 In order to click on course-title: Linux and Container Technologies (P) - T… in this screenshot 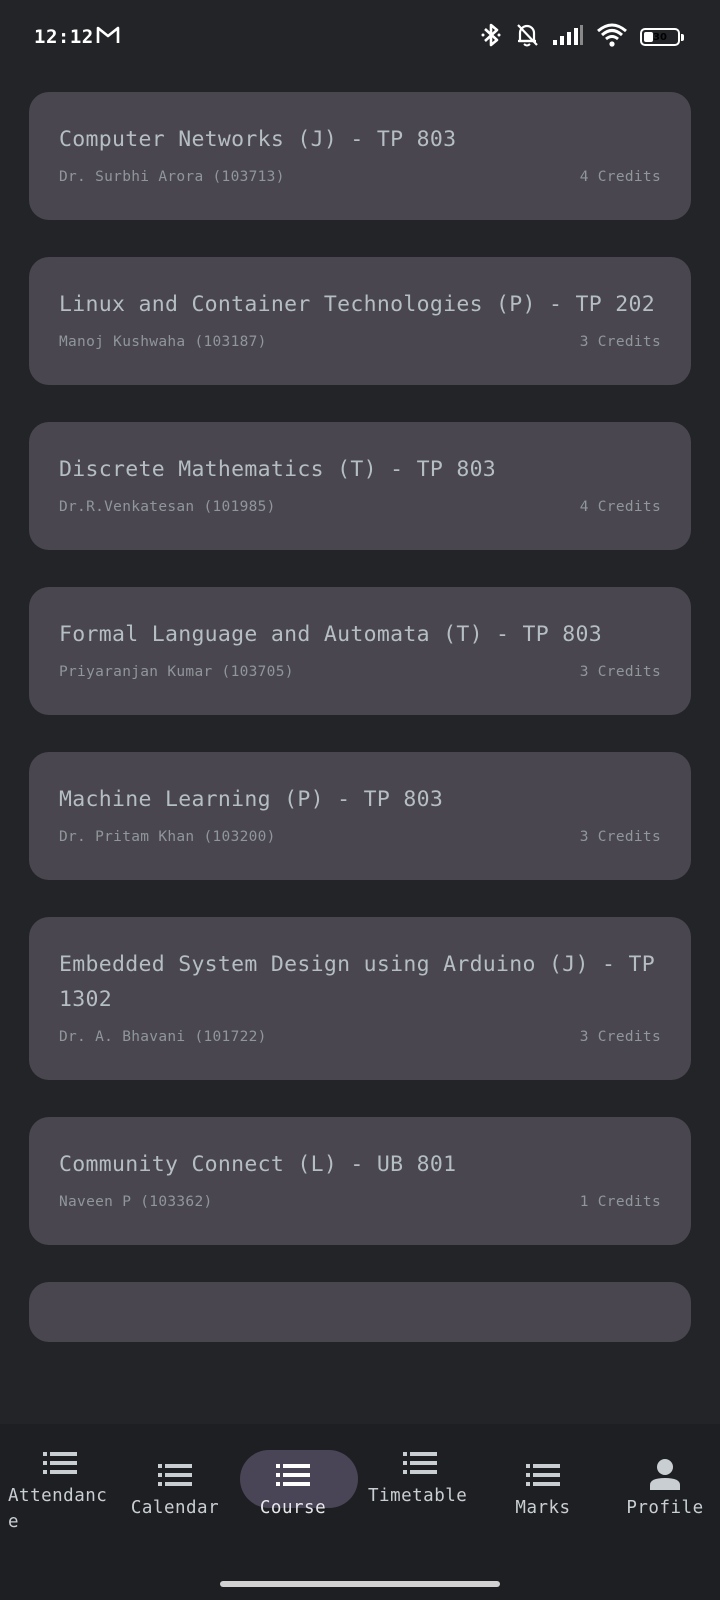, I will do `click(357, 304)`.